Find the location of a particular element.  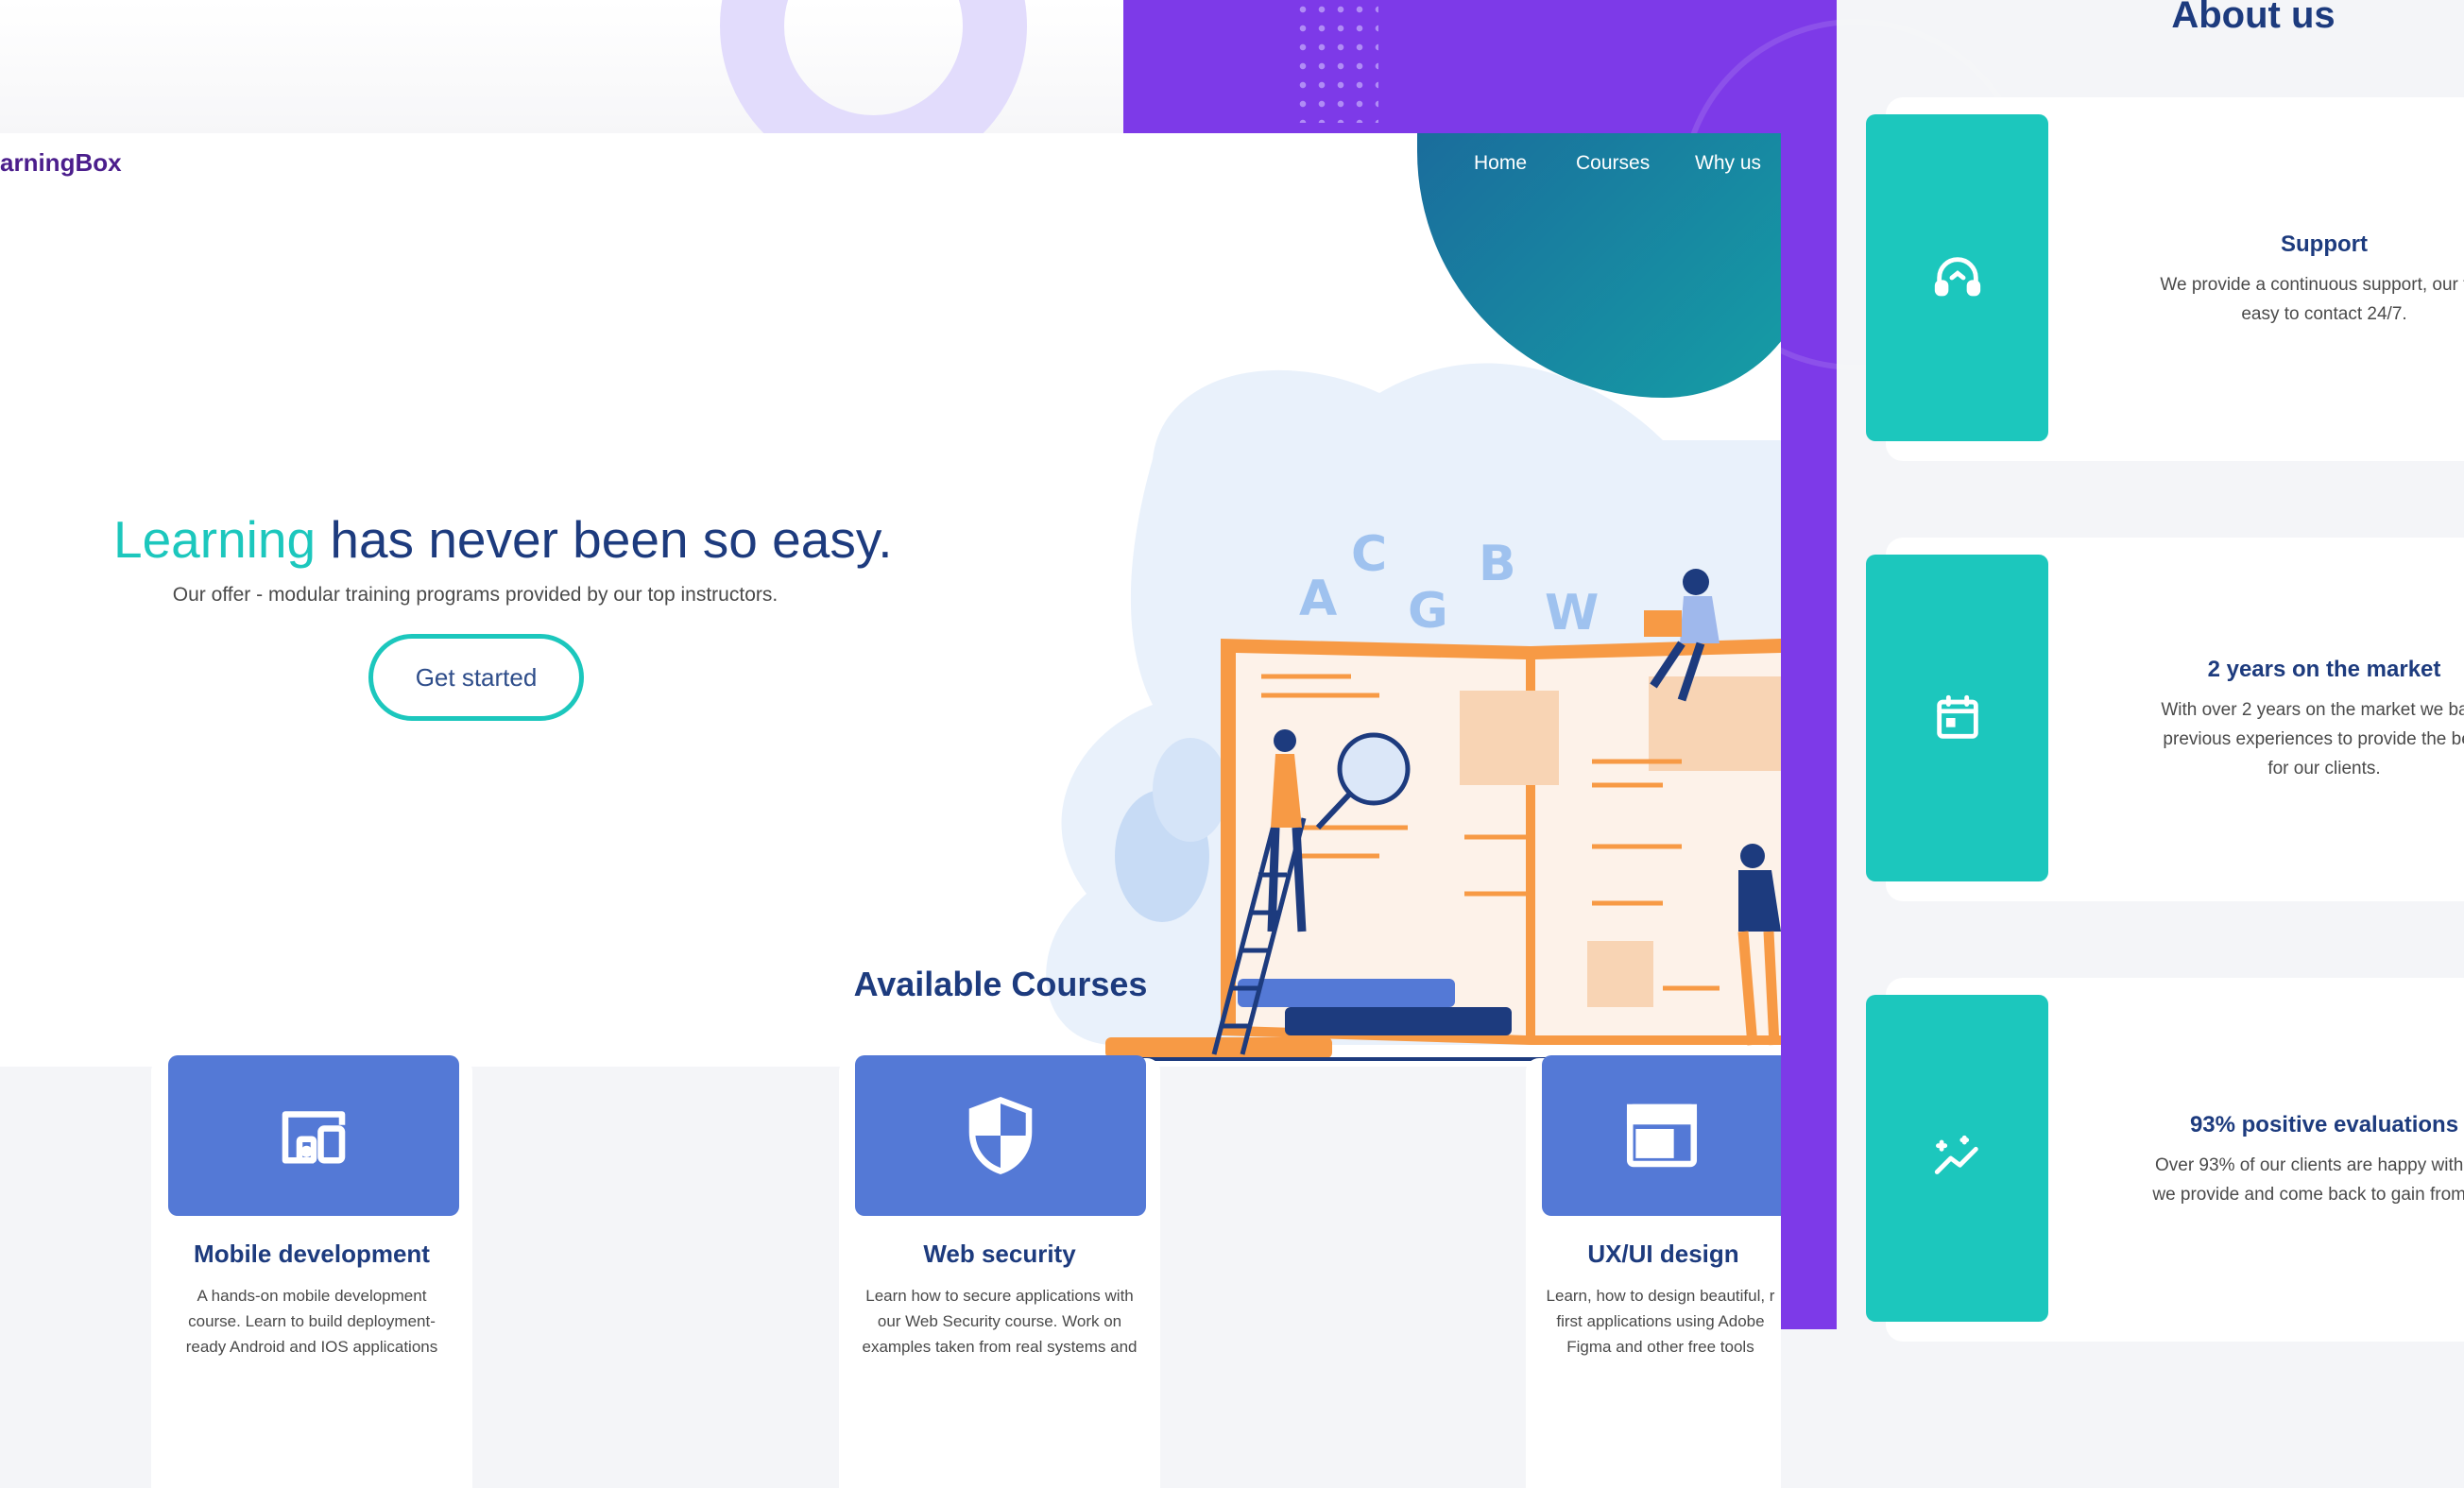

about-text-line: With over 2 years on the market we base is located at coordinates (2313, 710).